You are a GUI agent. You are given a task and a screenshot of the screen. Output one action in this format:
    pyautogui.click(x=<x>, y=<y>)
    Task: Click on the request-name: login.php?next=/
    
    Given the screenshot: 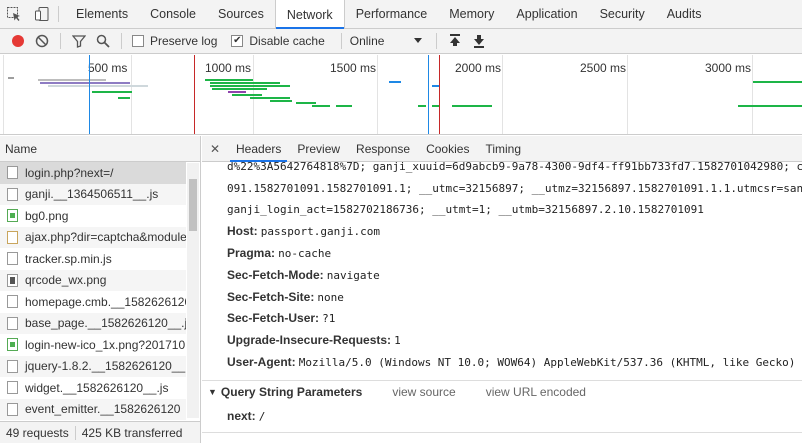 What is the action you would take?
    pyautogui.click(x=69, y=172)
    